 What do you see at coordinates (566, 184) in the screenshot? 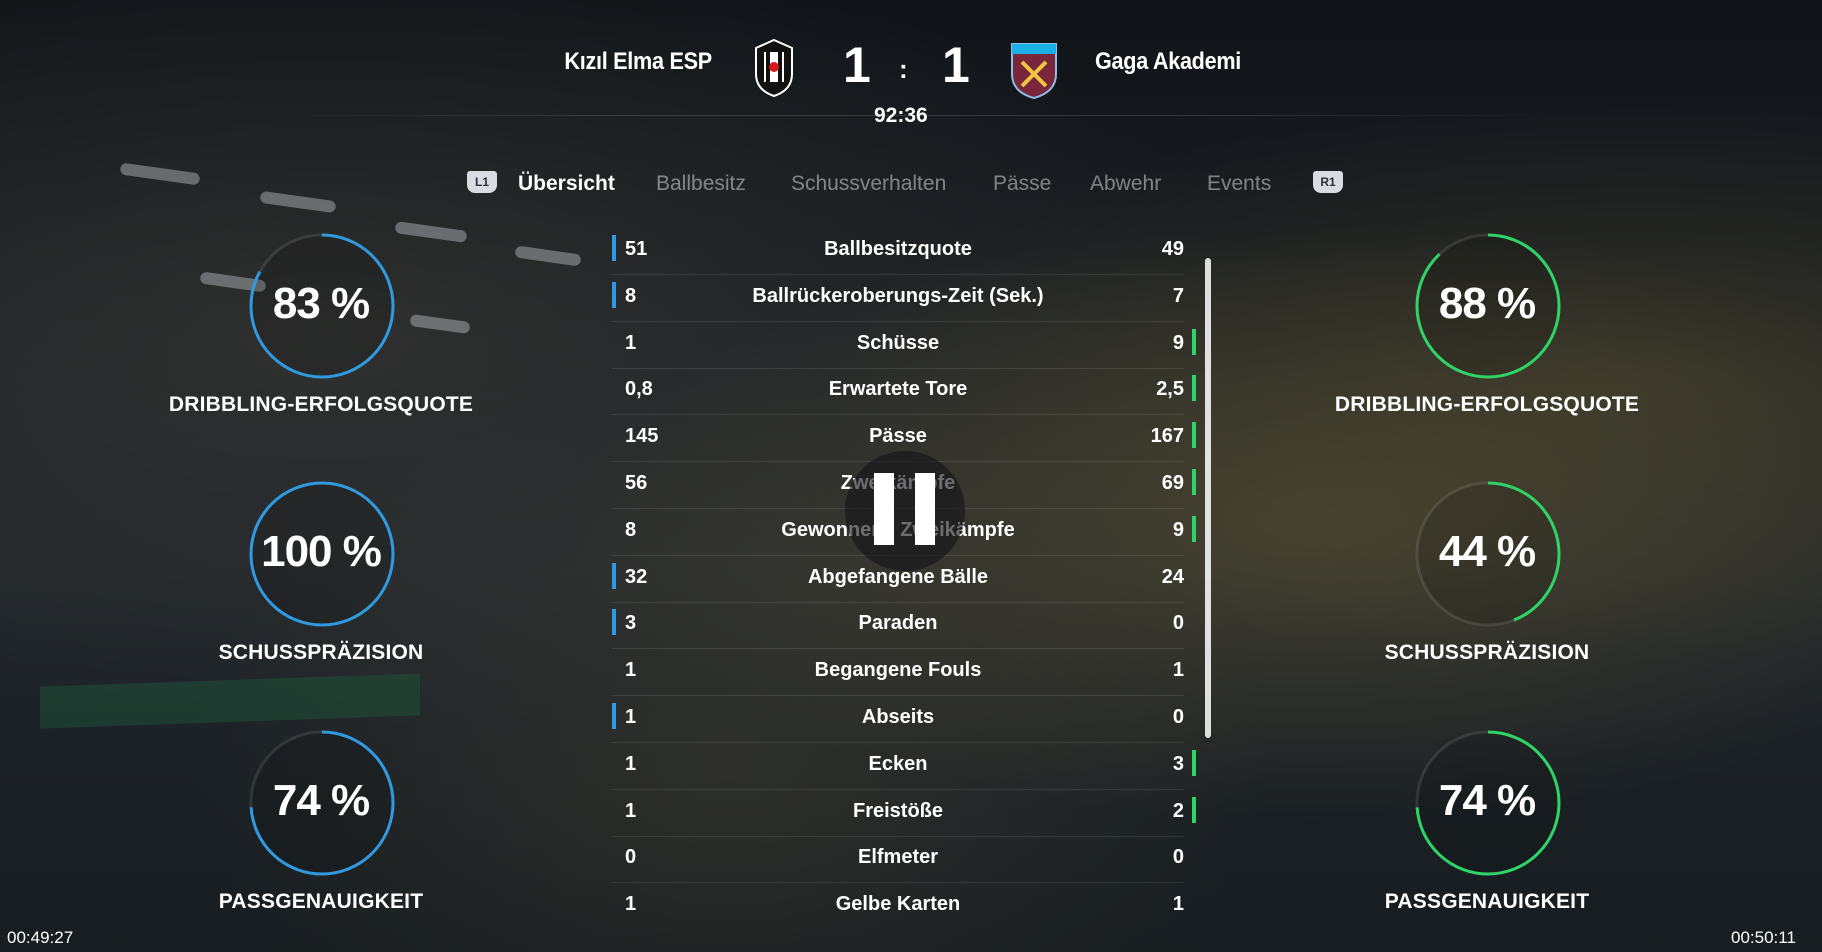
I see `tab-uebersicht: Übersicht` at bounding box center [566, 184].